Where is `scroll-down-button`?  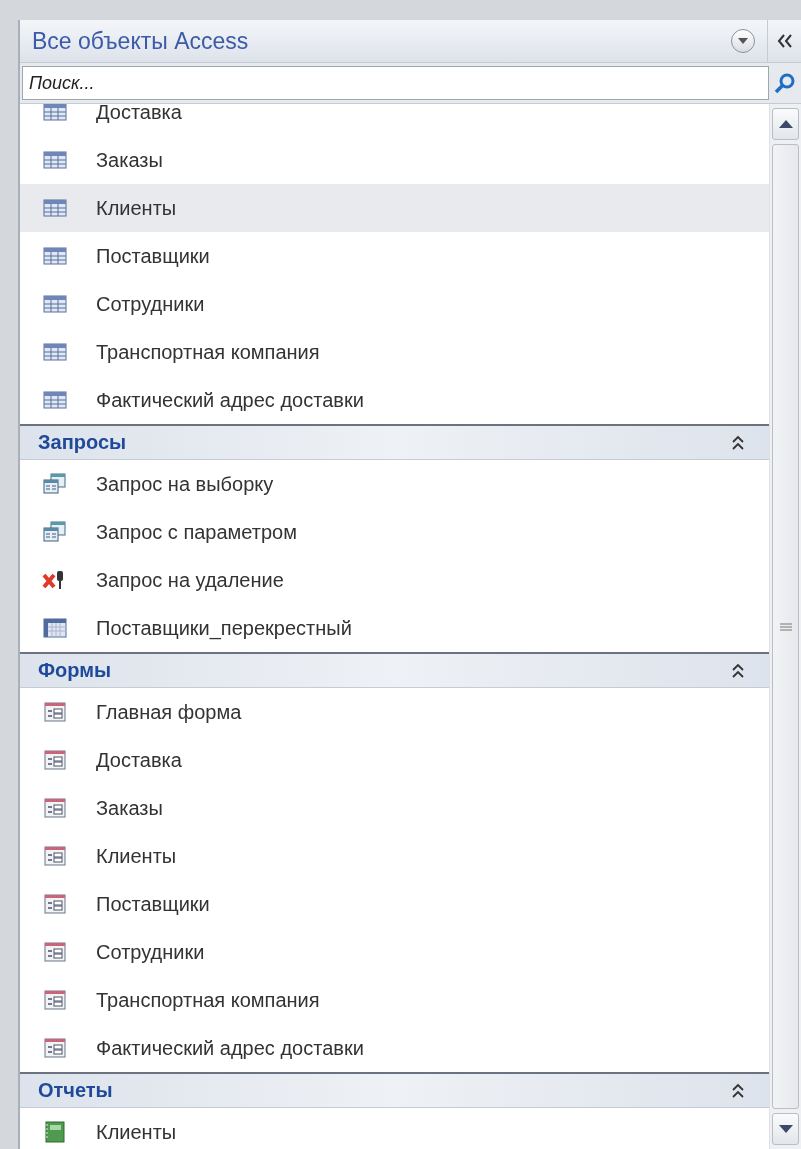 scroll-down-button is located at coordinates (785, 1129).